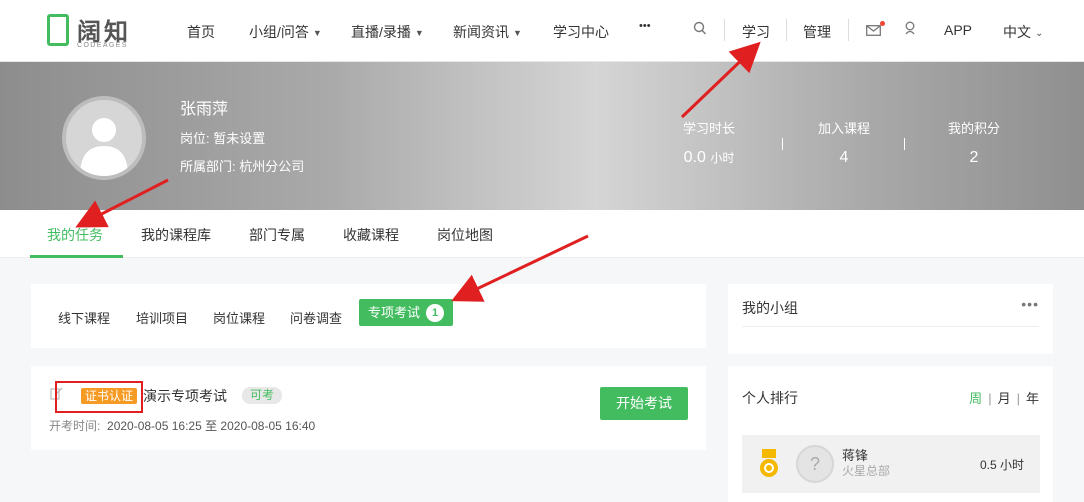 This screenshot has height=502, width=1084. I want to click on period-month: 月, so click(1004, 398).